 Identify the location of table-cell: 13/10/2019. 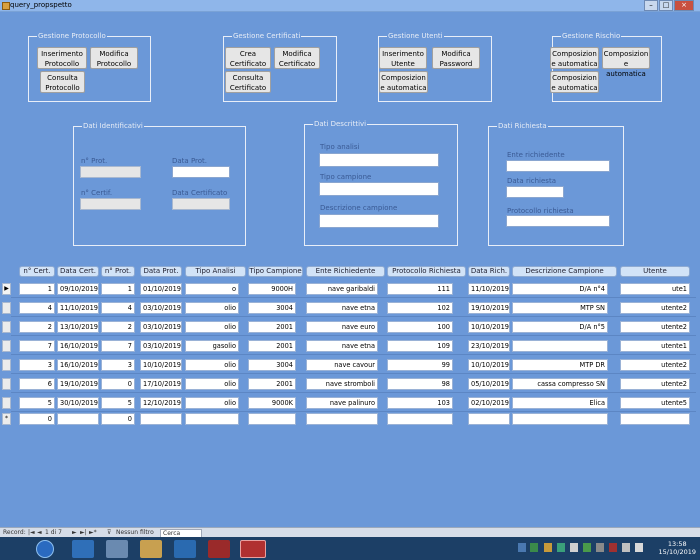
(78, 327).